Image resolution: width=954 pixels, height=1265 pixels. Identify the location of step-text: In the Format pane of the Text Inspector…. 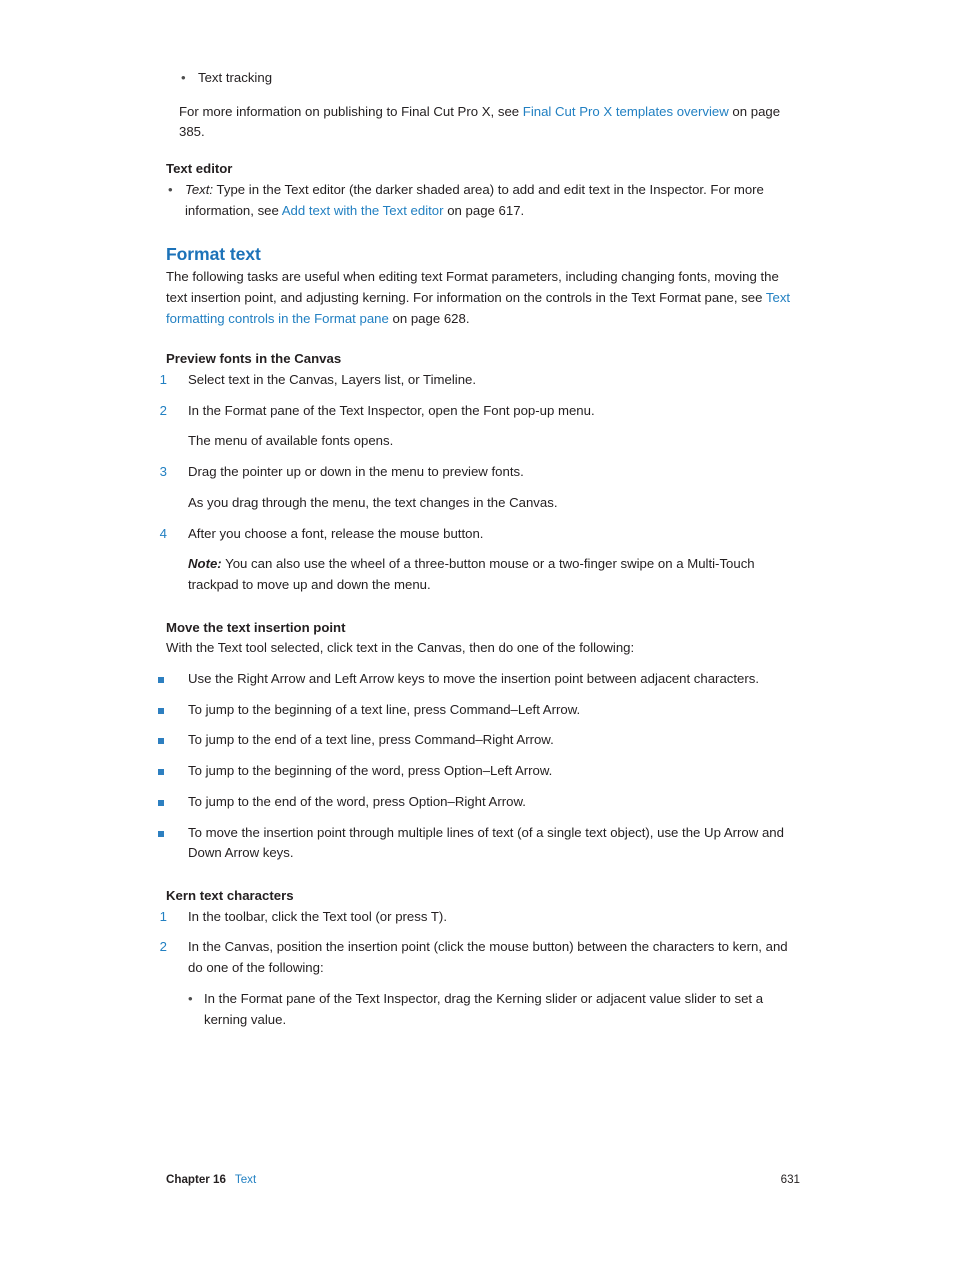
(391, 410).